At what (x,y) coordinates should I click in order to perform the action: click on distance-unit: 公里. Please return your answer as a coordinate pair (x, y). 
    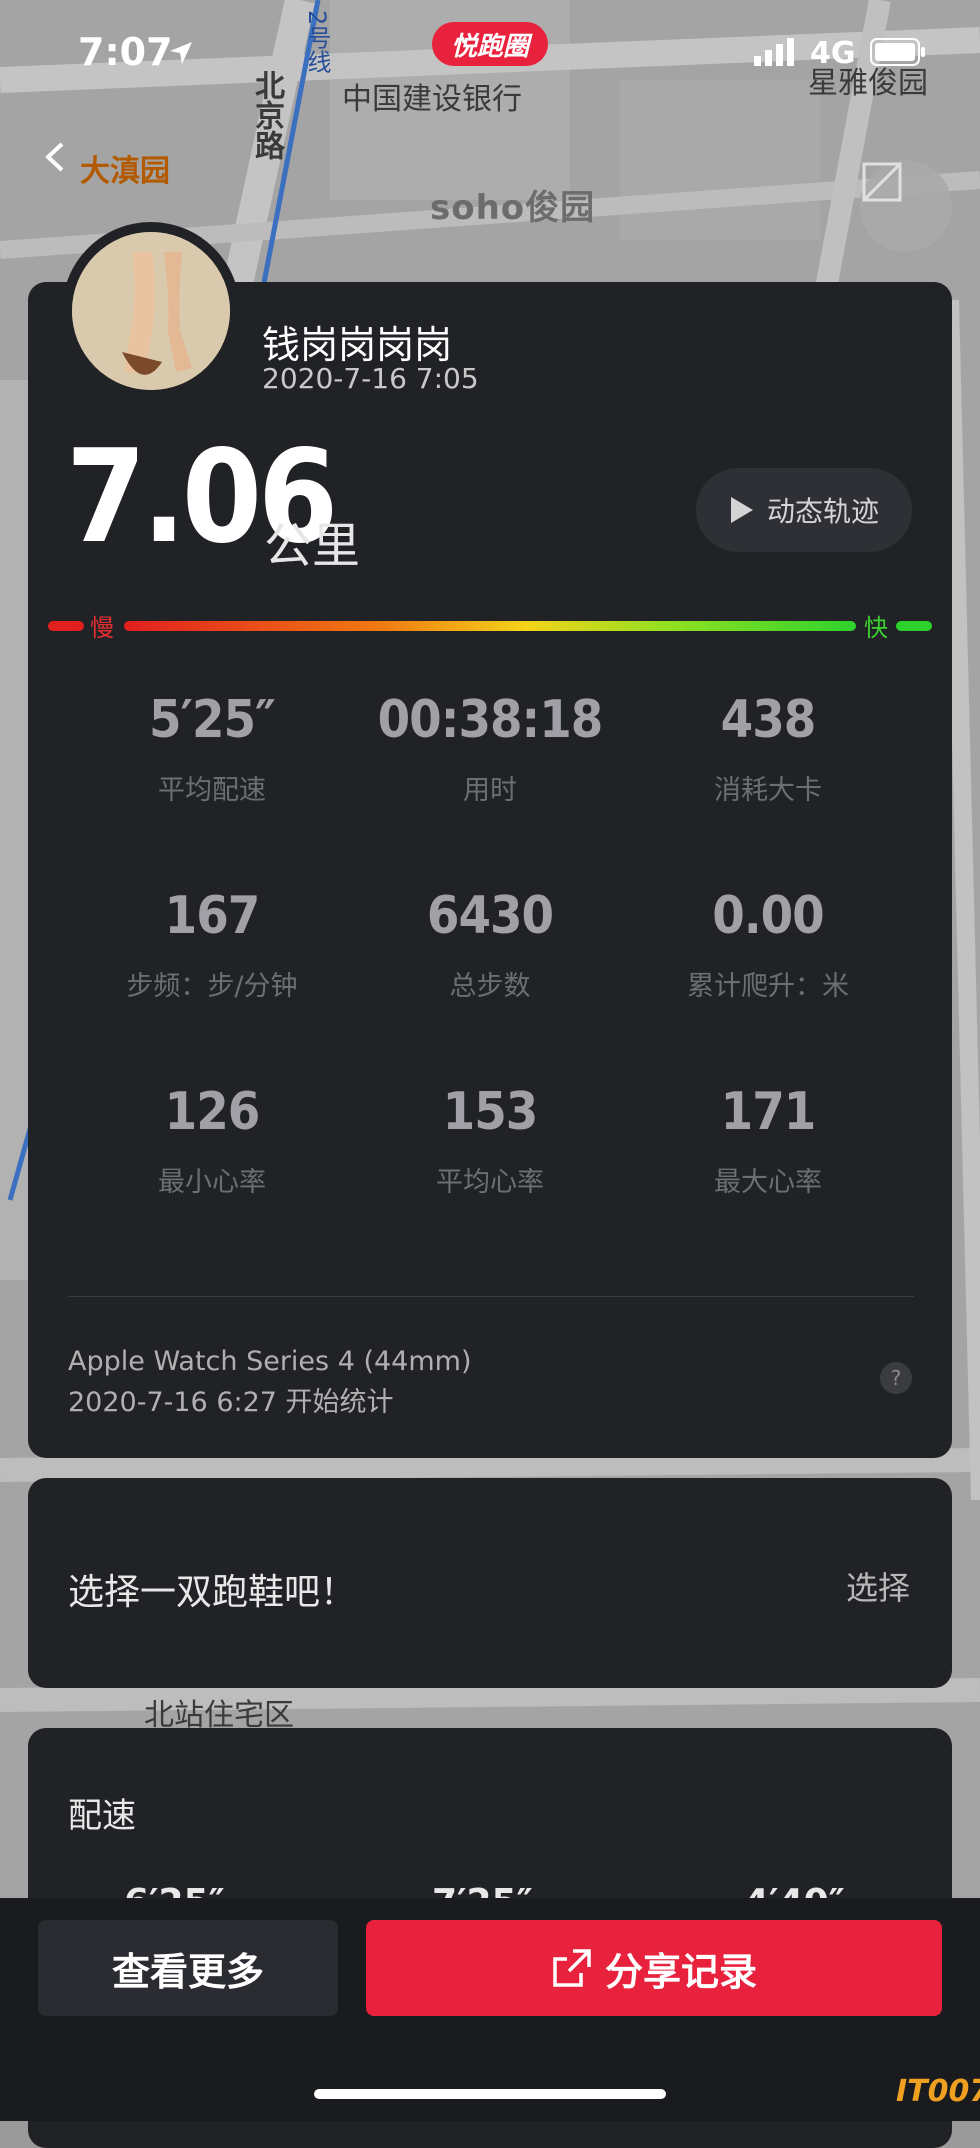
    Looking at the image, I should click on (312, 546).